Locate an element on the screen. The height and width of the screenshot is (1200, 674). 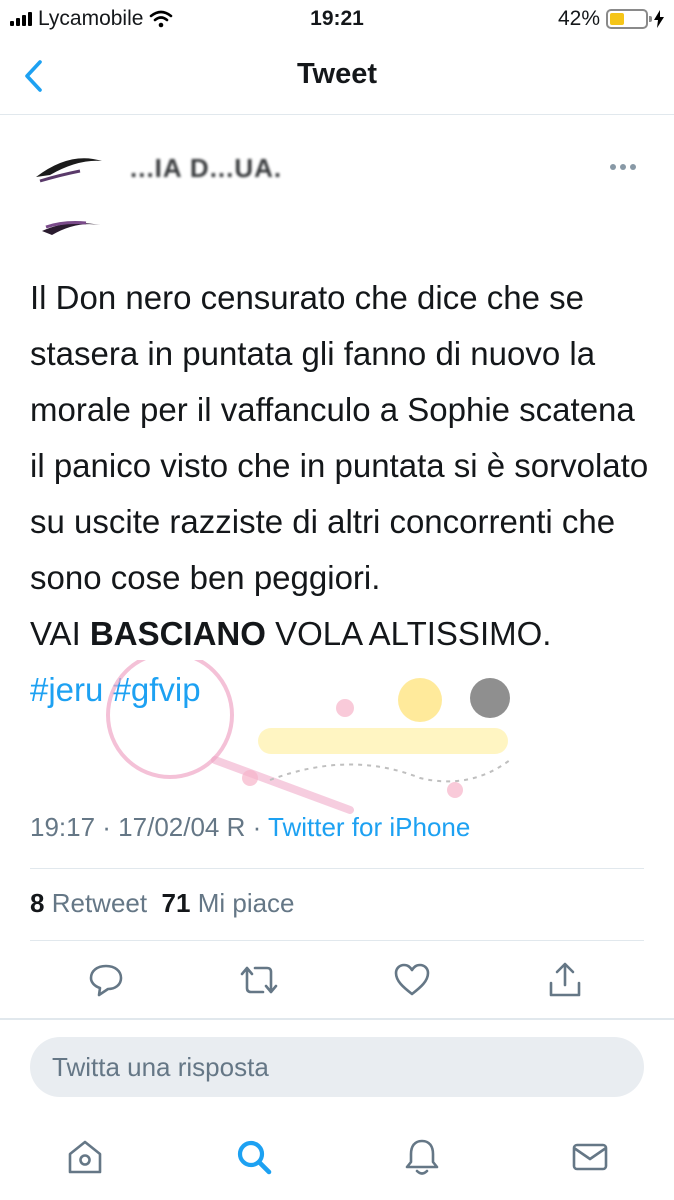
like-label: Mi piace is located at coordinates (246, 903).